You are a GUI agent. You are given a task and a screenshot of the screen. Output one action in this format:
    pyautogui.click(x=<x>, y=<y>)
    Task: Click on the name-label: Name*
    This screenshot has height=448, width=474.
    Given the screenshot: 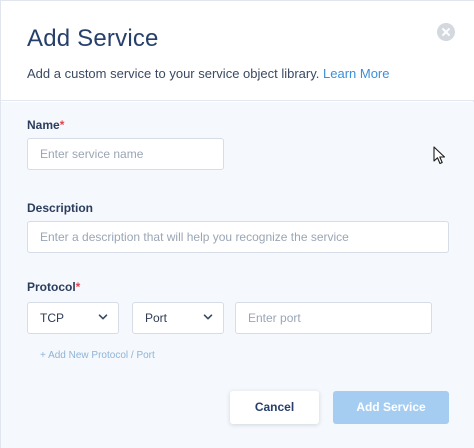 What is the action you would take?
    pyautogui.click(x=45, y=125)
    